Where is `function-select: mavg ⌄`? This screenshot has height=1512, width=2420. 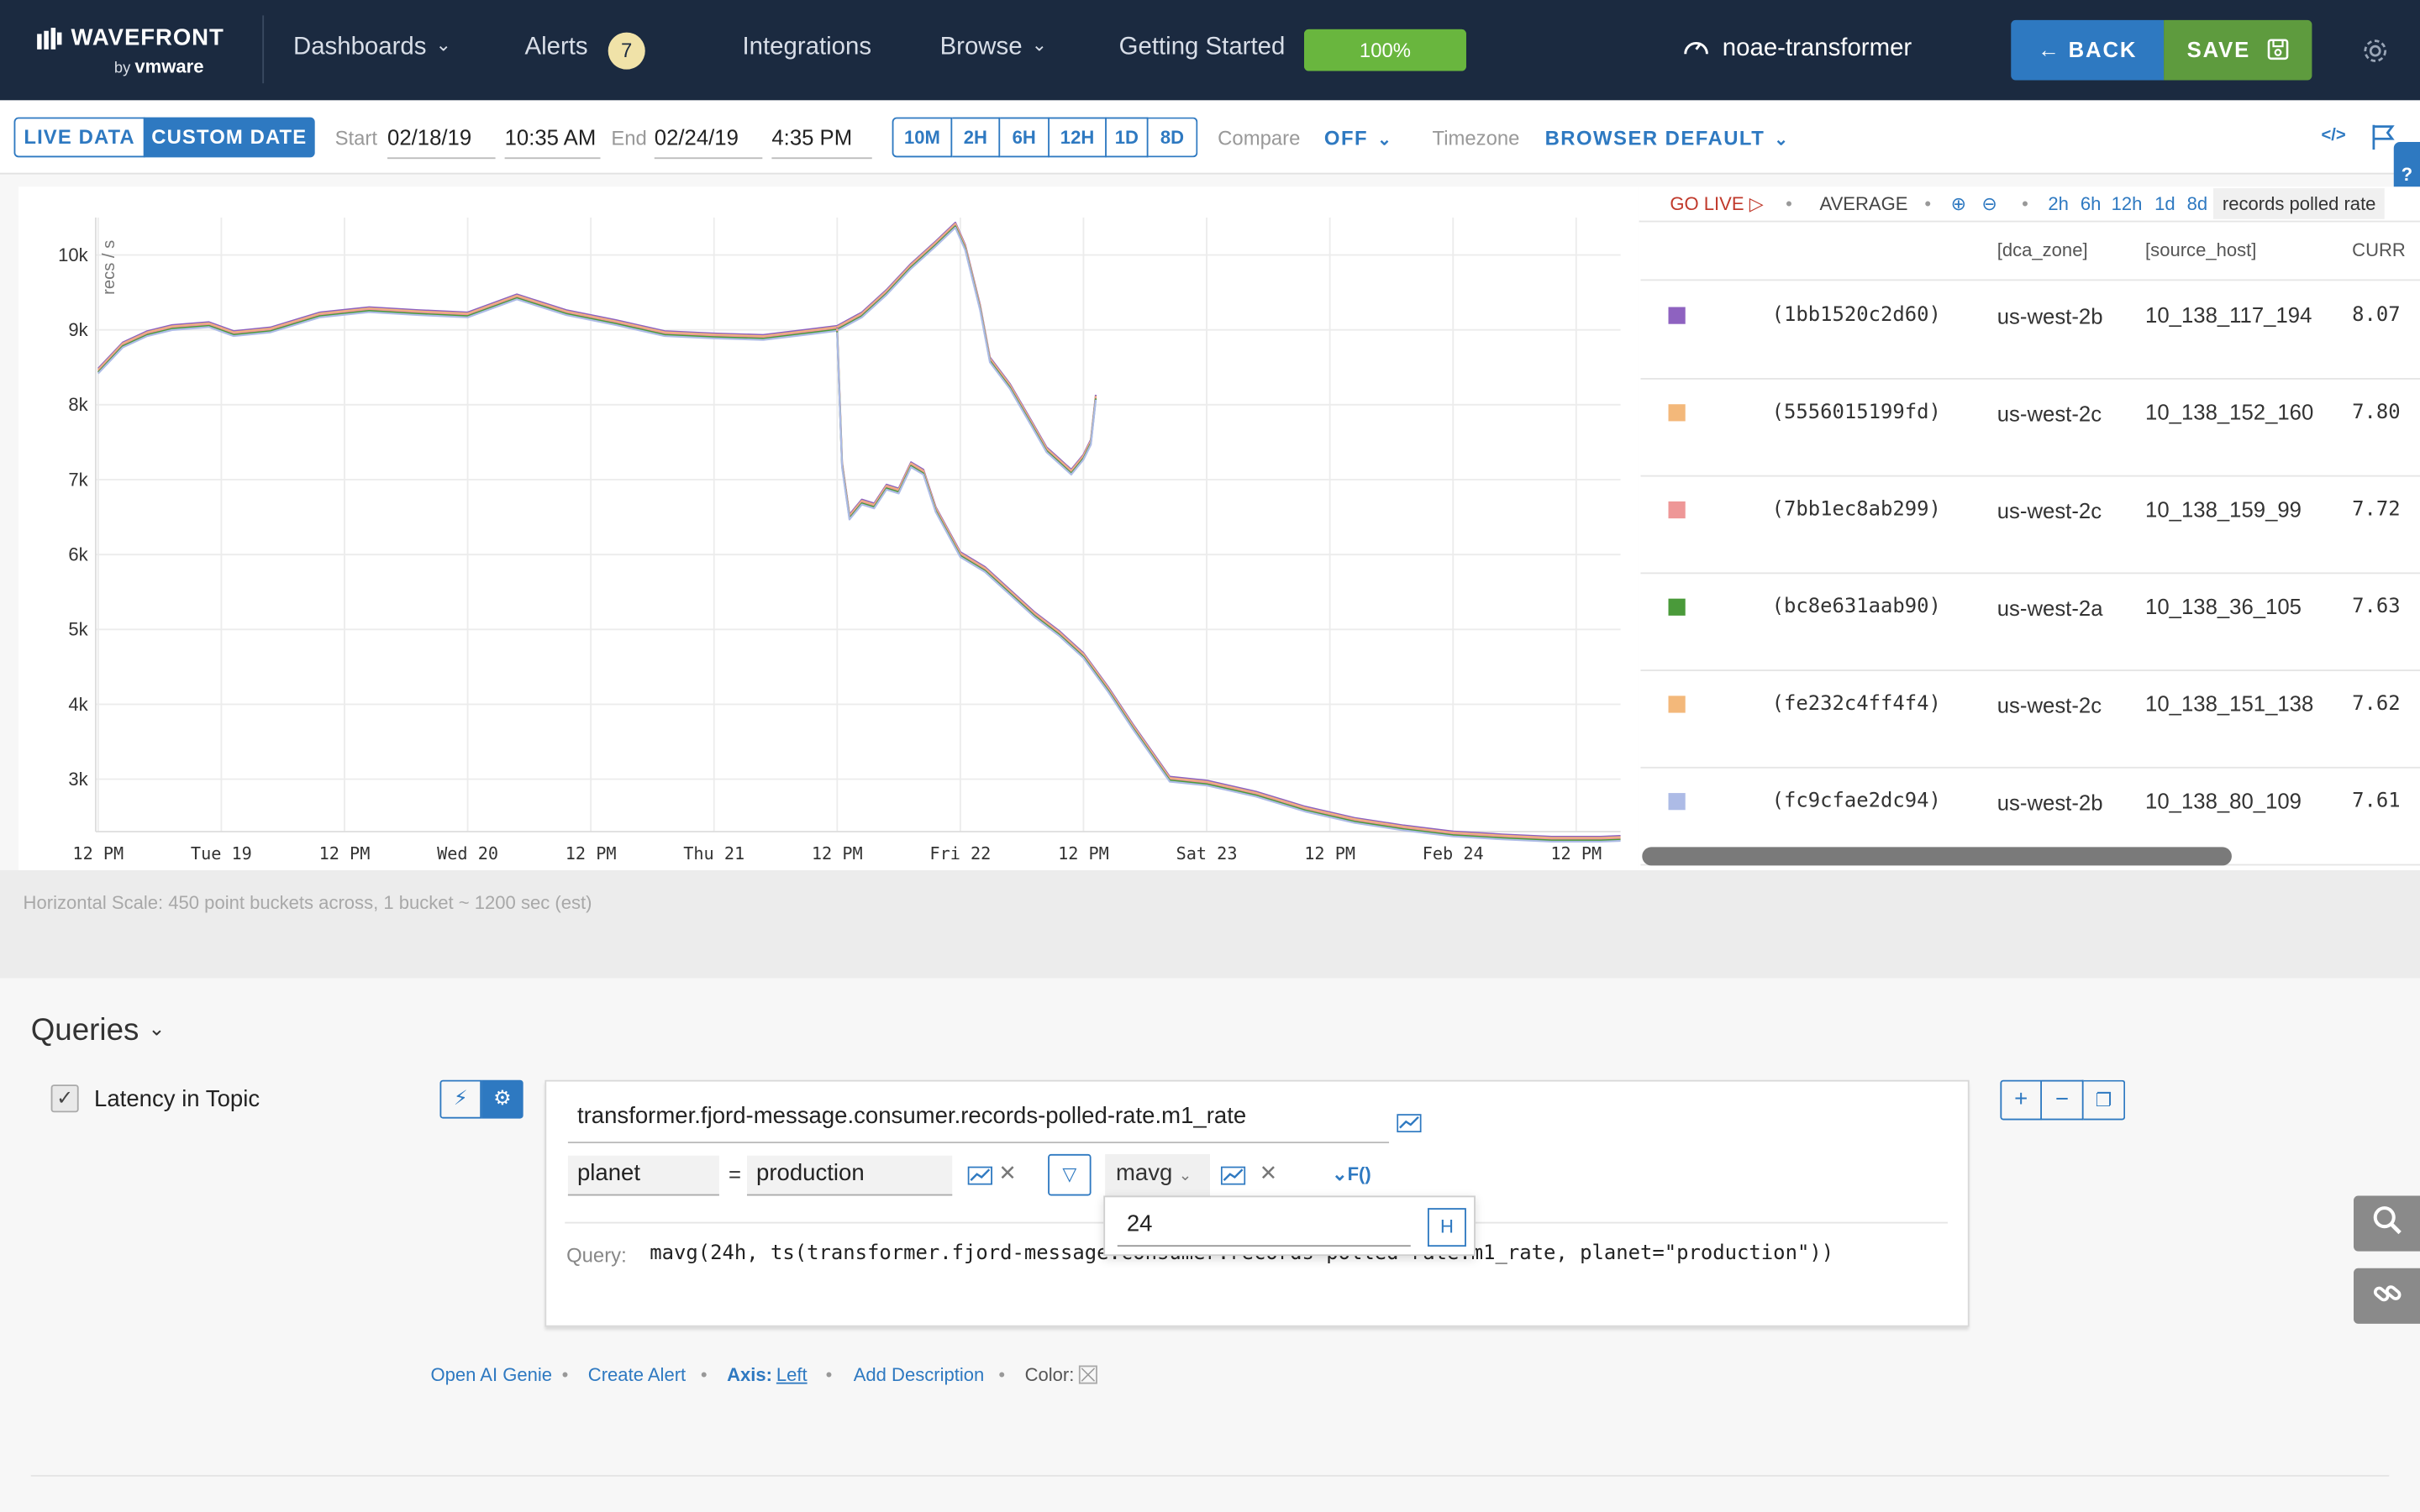
function-select: mavg ⌄ is located at coordinates (1158, 1175).